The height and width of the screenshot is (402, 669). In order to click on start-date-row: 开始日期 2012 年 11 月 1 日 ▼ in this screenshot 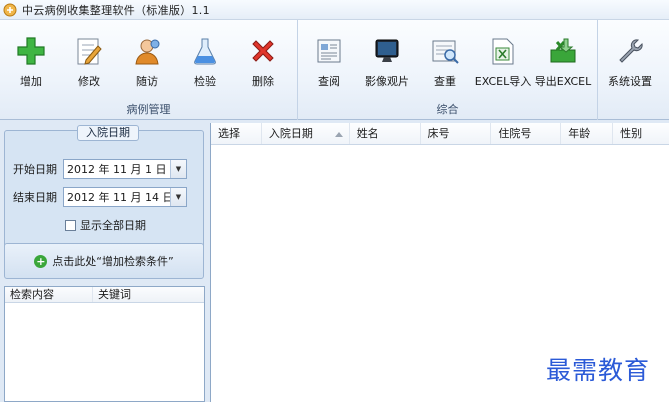, I will do `click(100, 169)`.